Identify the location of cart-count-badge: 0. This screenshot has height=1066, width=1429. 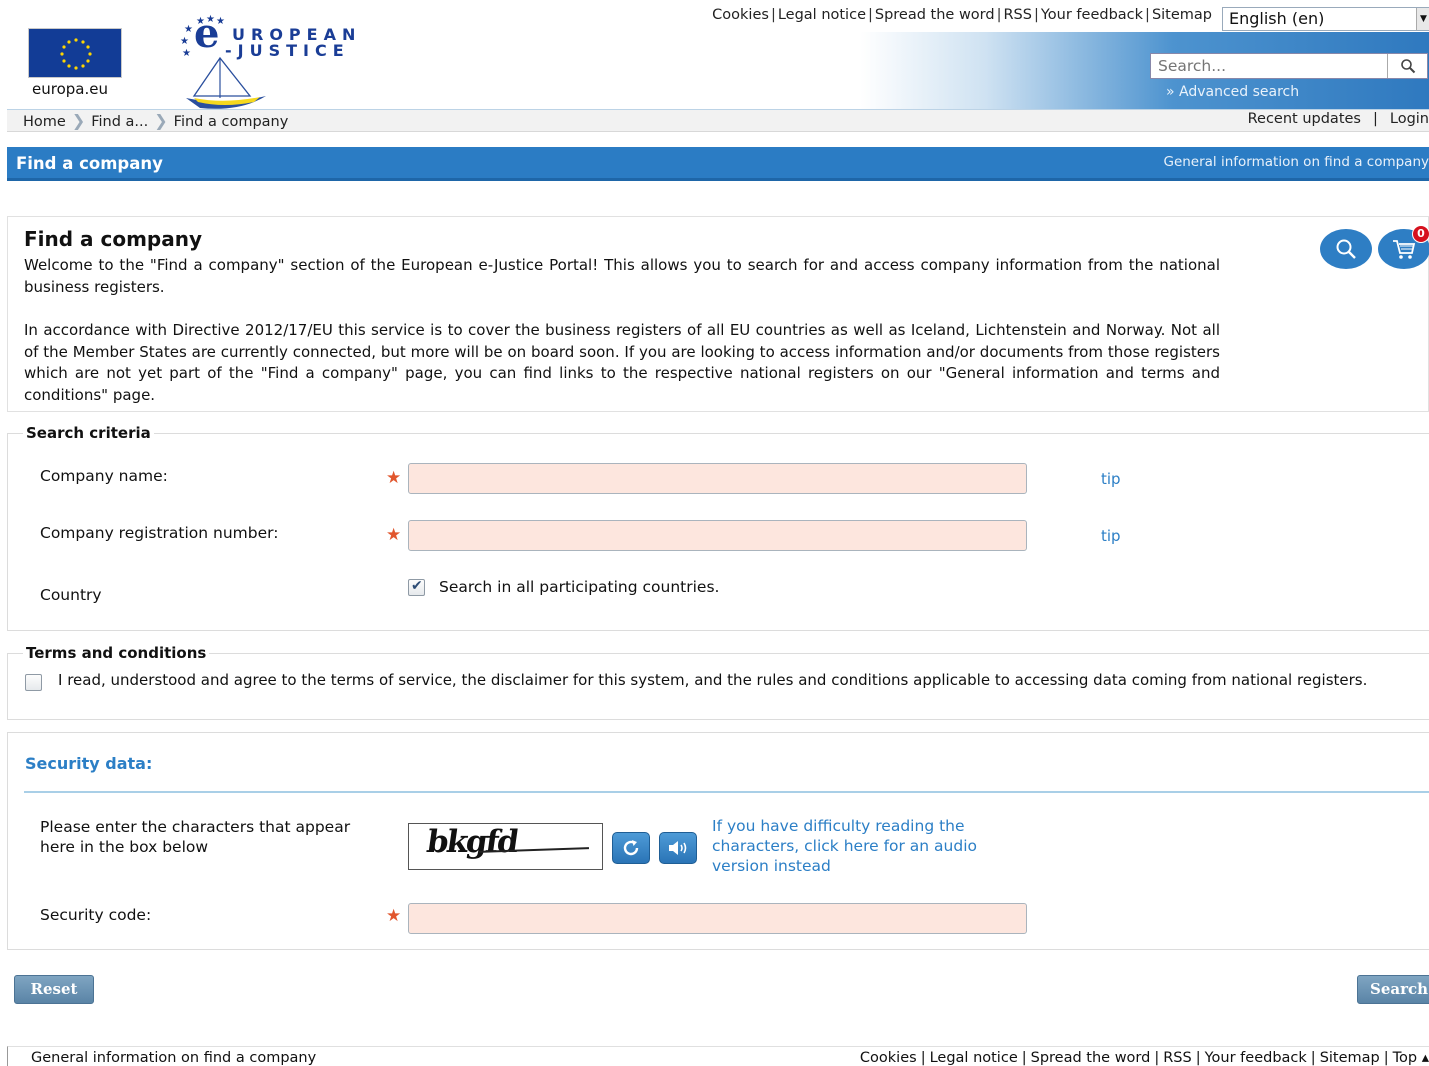
(1420, 234).